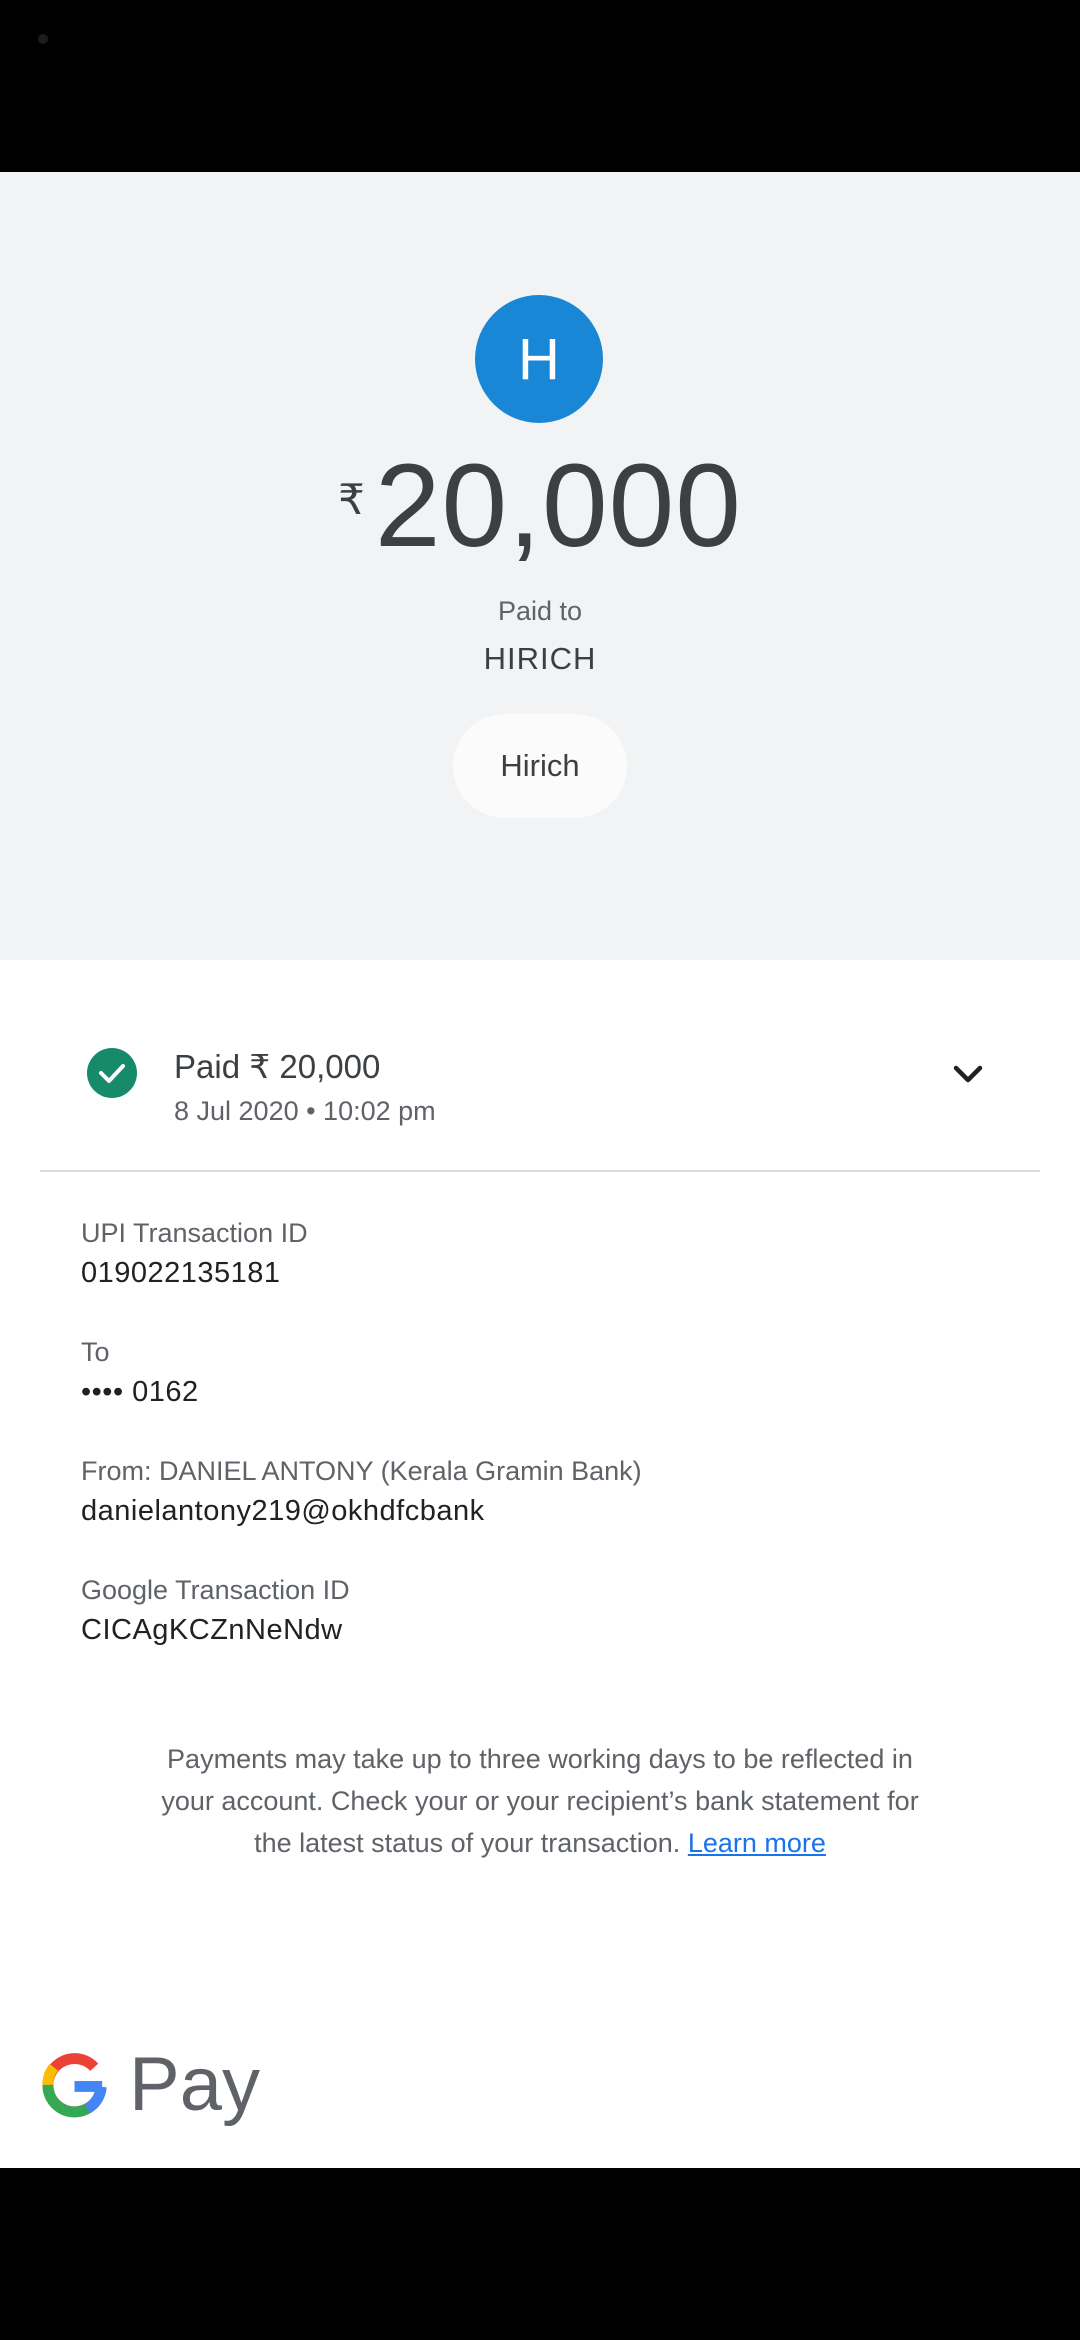  I want to click on currency-symbol: ₹, so click(351, 499).